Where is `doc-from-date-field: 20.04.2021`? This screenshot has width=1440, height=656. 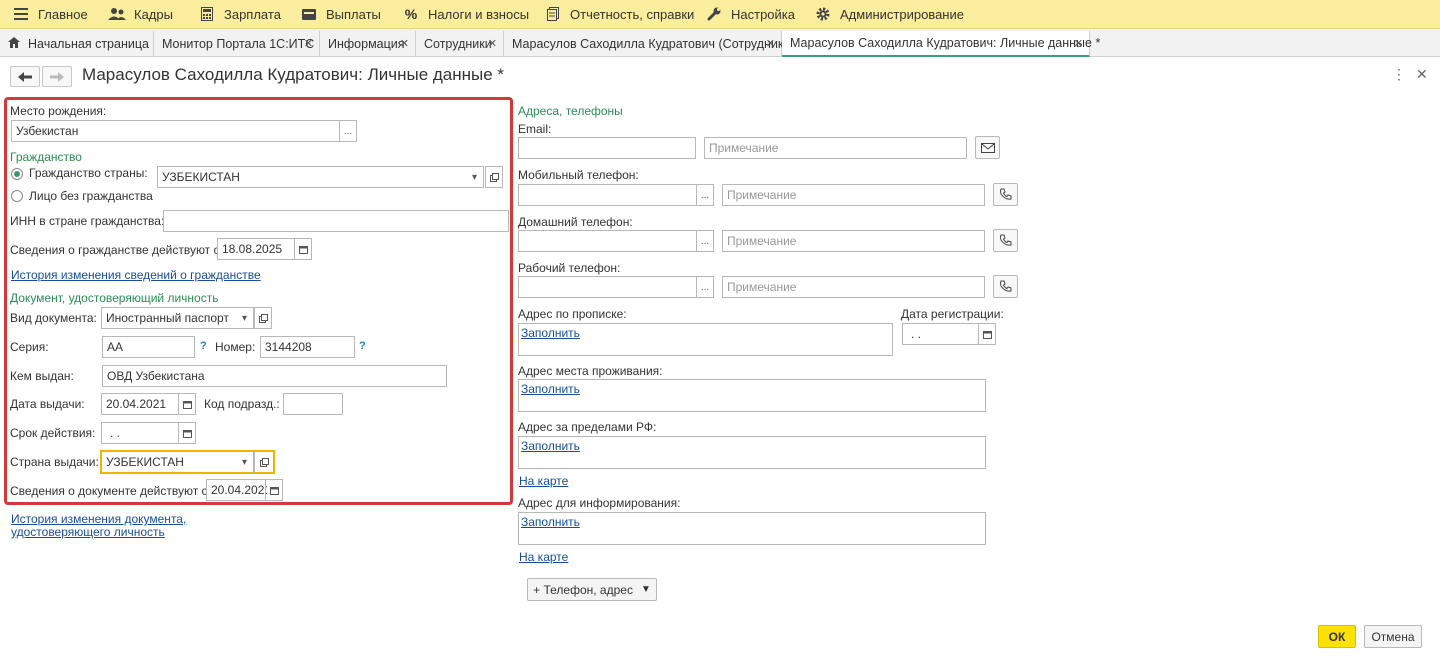 doc-from-date-field: 20.04.2021 is located at coordinates (244, 490).